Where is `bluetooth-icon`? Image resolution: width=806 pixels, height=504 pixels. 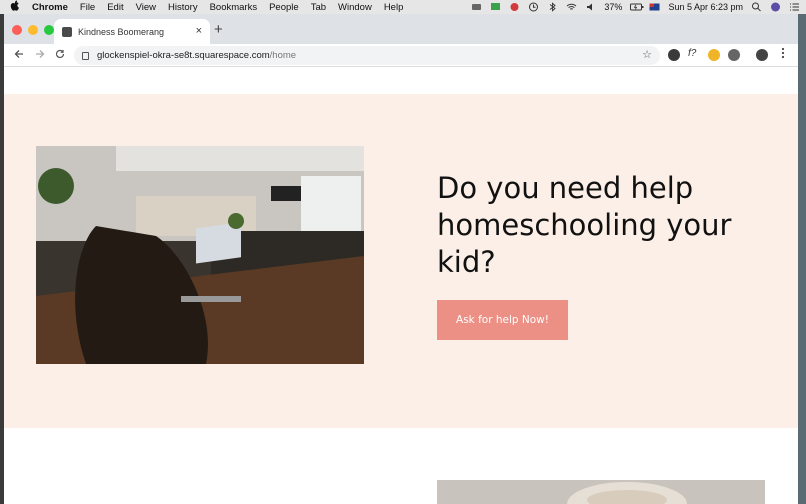
bluetooth-icon is located at coordinates (552, 7).